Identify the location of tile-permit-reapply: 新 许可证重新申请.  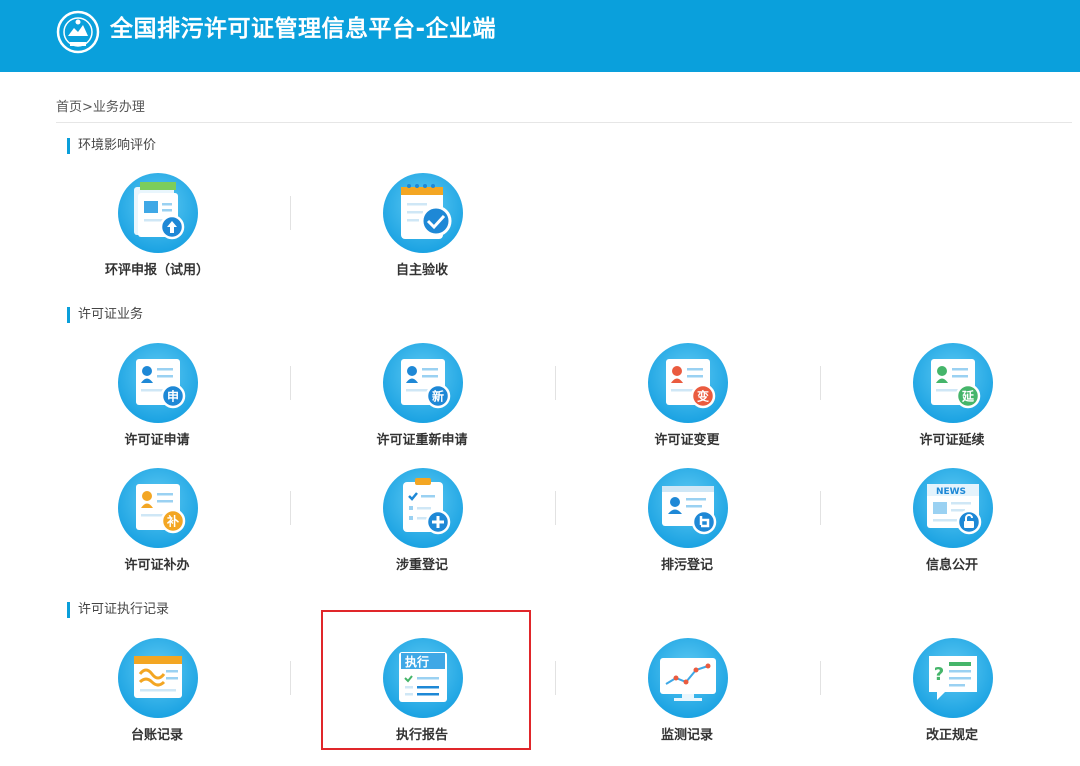
(422, 406).